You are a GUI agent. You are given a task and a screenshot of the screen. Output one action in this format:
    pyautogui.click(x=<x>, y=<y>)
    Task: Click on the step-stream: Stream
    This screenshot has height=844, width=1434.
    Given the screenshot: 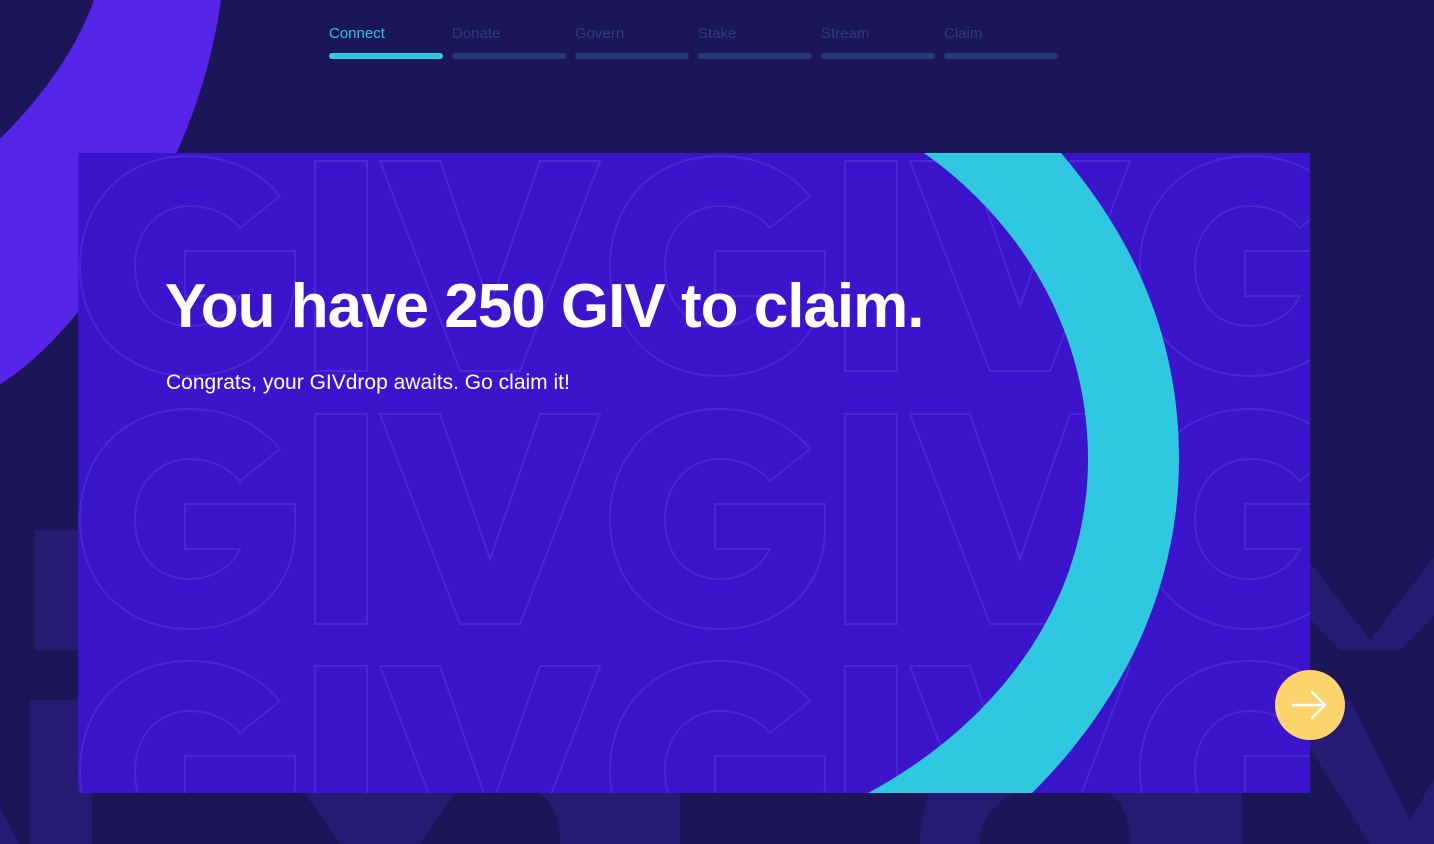 What is the action you would take?
    pyautogui.click(x=878, y=41)
    